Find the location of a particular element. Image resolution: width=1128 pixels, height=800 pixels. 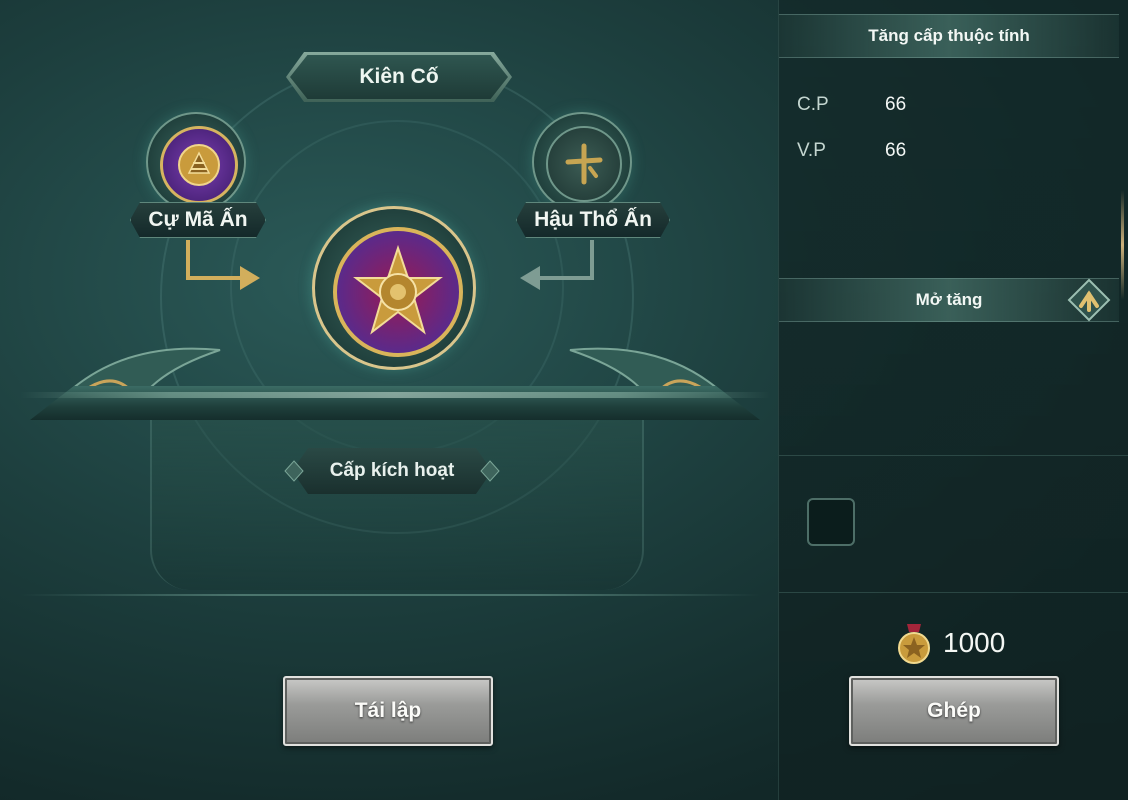

attributes-header: Tăng cấp thuộc tính is located at coordinates (949, 36).